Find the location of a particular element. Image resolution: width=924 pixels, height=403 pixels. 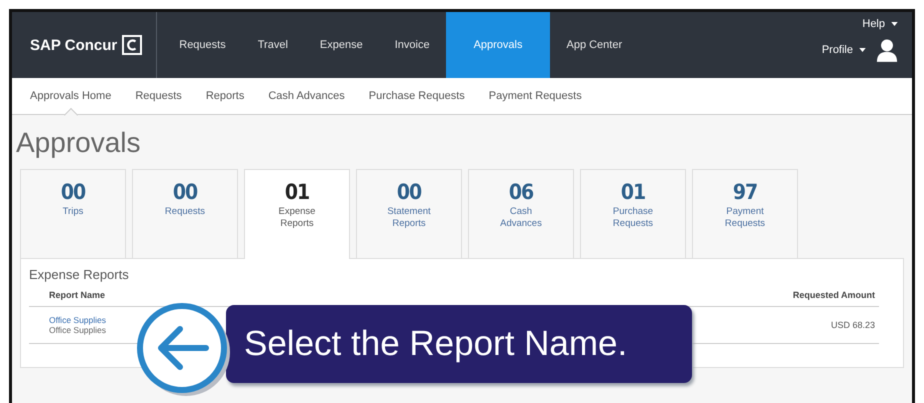

column-header: Requested Amount is located at coordinates (833, 295).